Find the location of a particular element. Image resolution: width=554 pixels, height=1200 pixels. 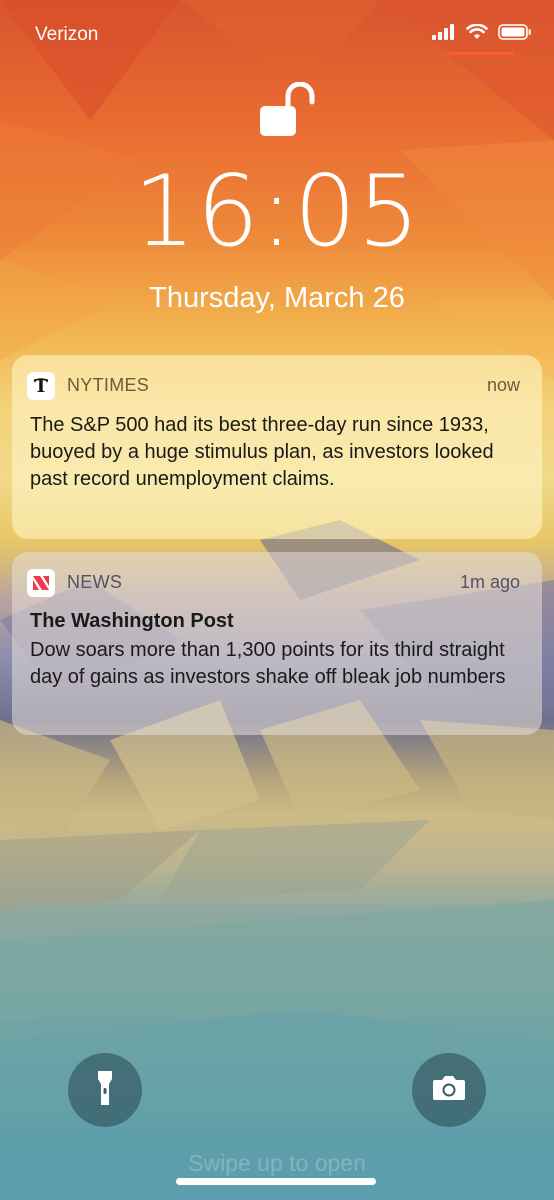

camera-icon is located at coordinates (449, 1090).